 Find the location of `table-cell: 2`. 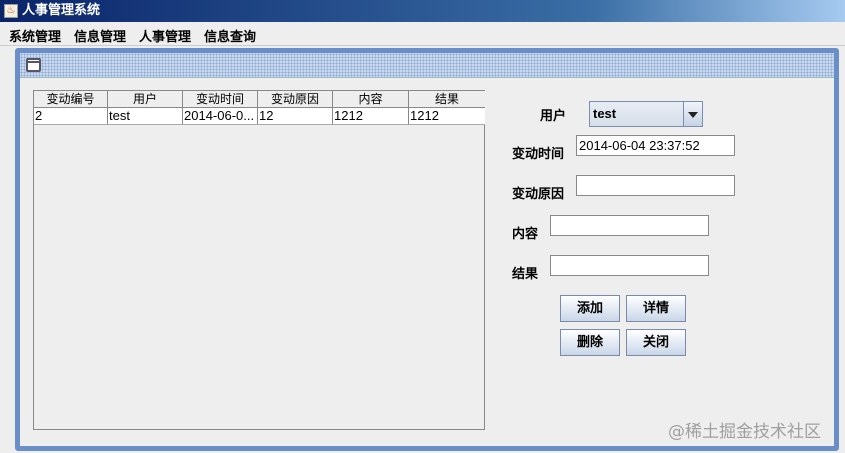

table-cell: 2 is located at coordinates (71, 116).